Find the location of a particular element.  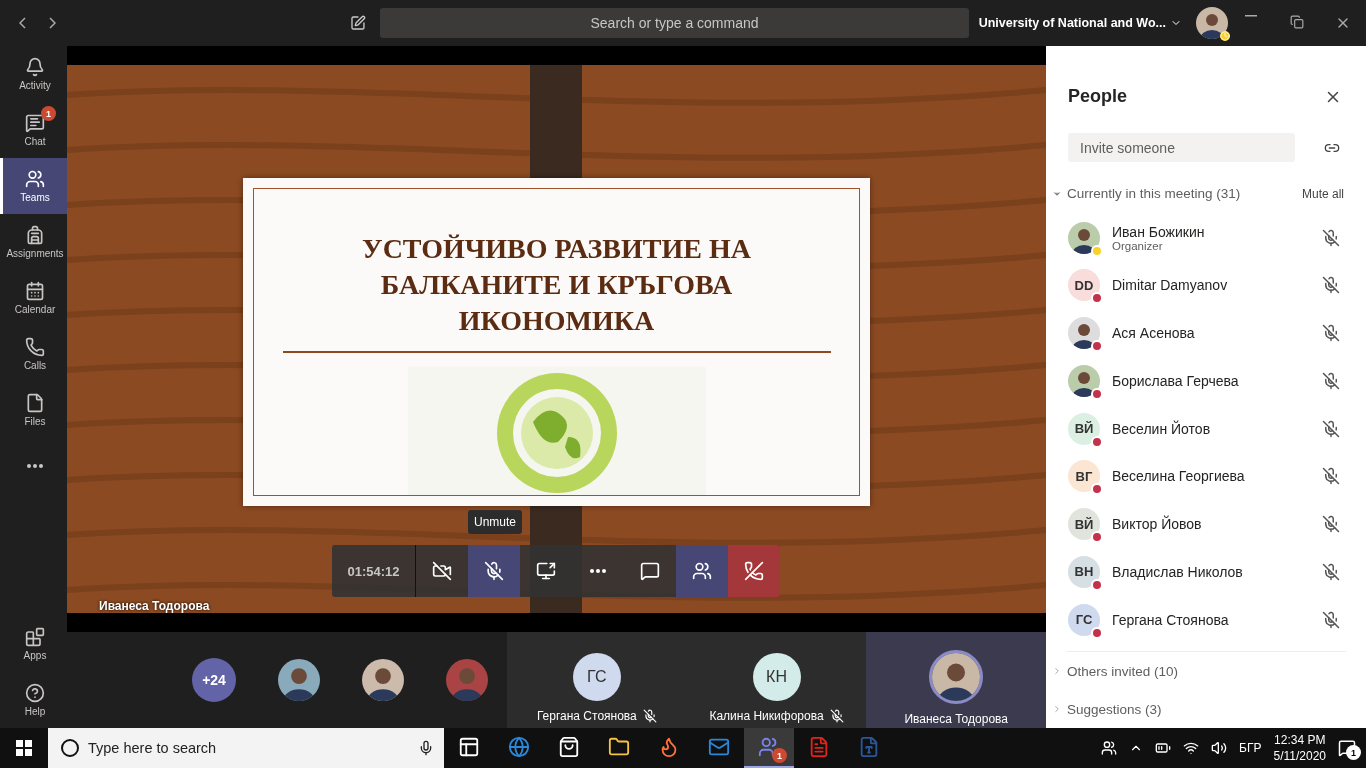

participant-row: Борислава Герчева is located at coordinates (1206, 381).